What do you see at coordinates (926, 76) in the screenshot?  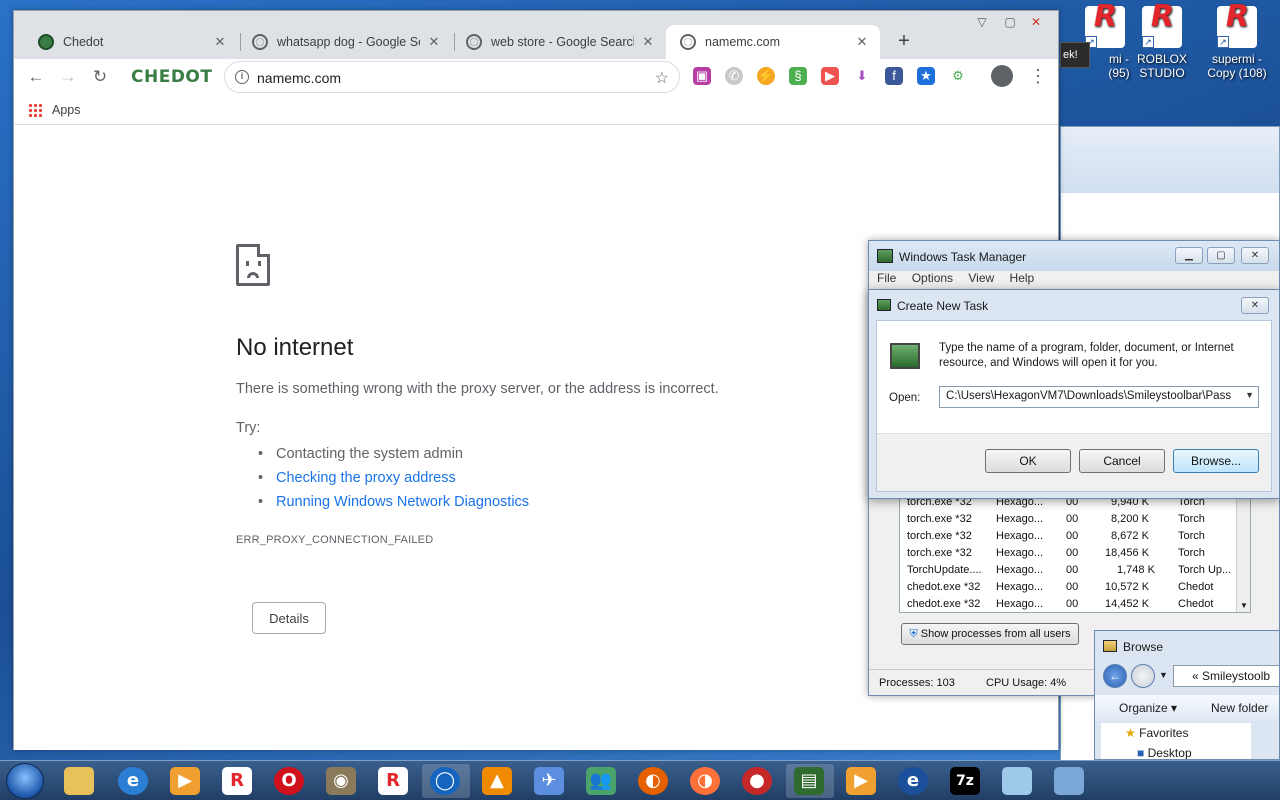 I see `star-badge-icon: ★` at bounding box center [926, 76].